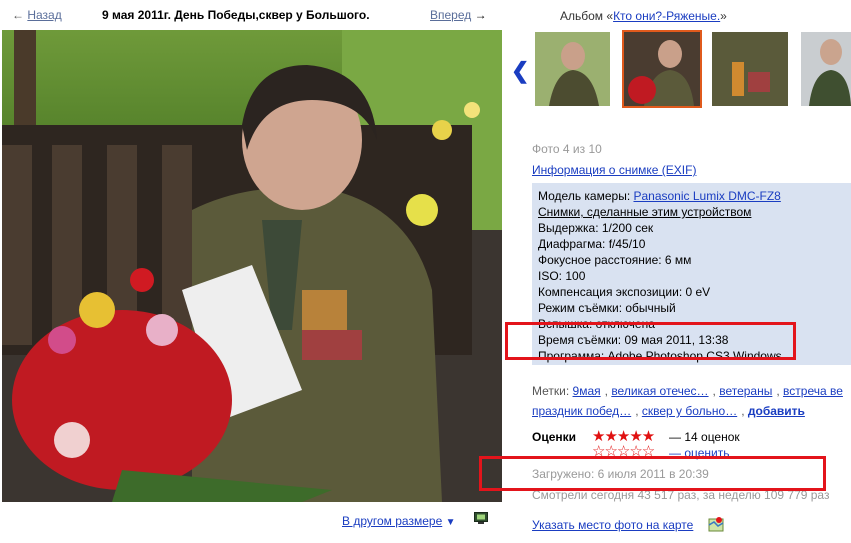 The width and height of the screenshot is (851, 543). I want to click on photo-counter: Фото 4 из 10, so click(567, 149).